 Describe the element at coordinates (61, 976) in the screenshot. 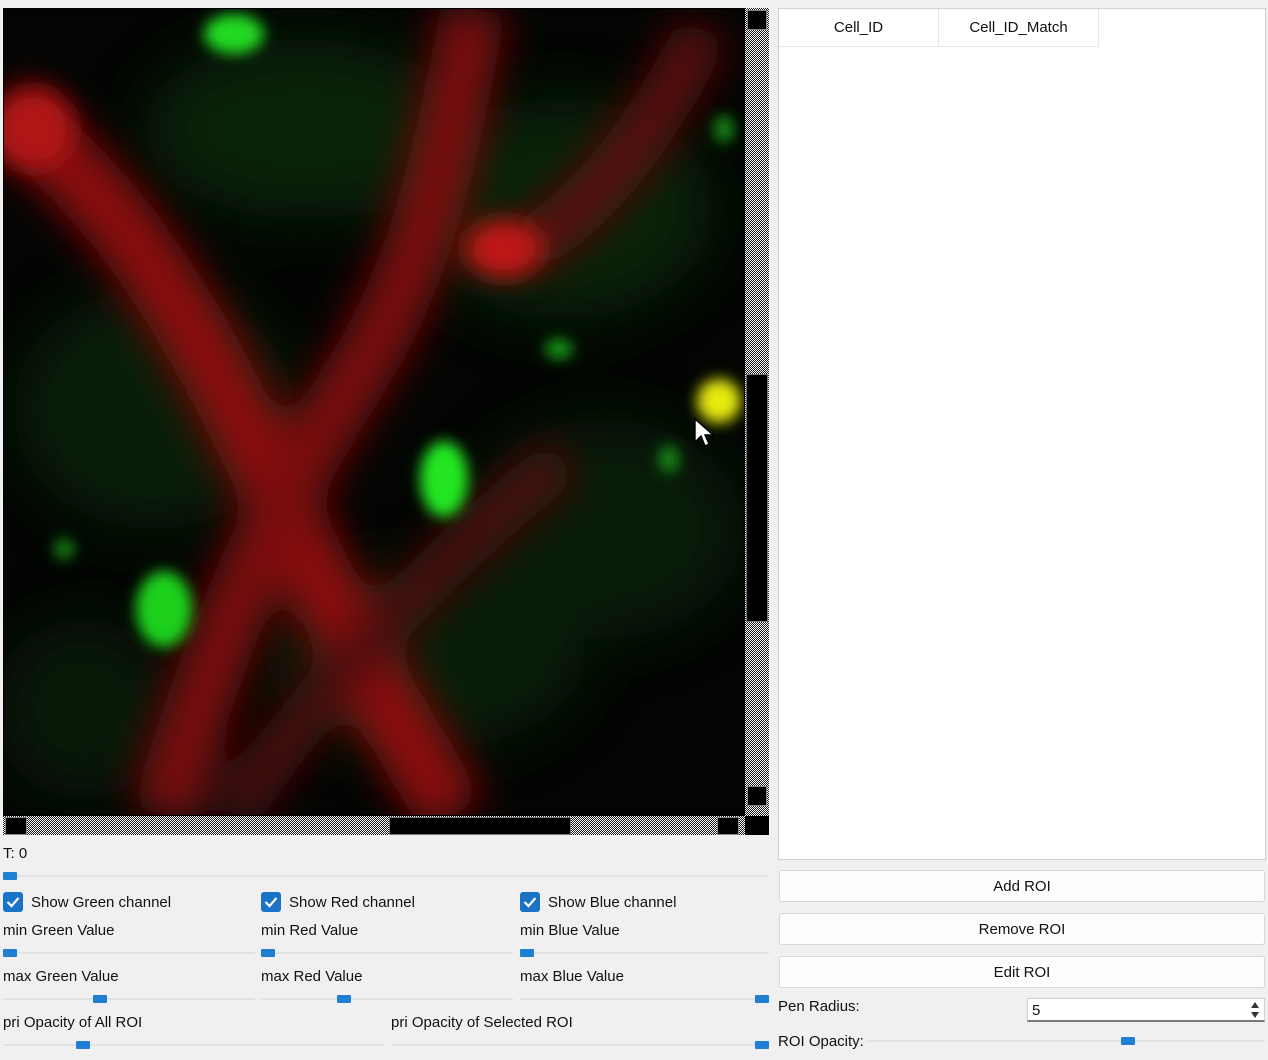

I see `max-green-label: max Green Value` at that location.